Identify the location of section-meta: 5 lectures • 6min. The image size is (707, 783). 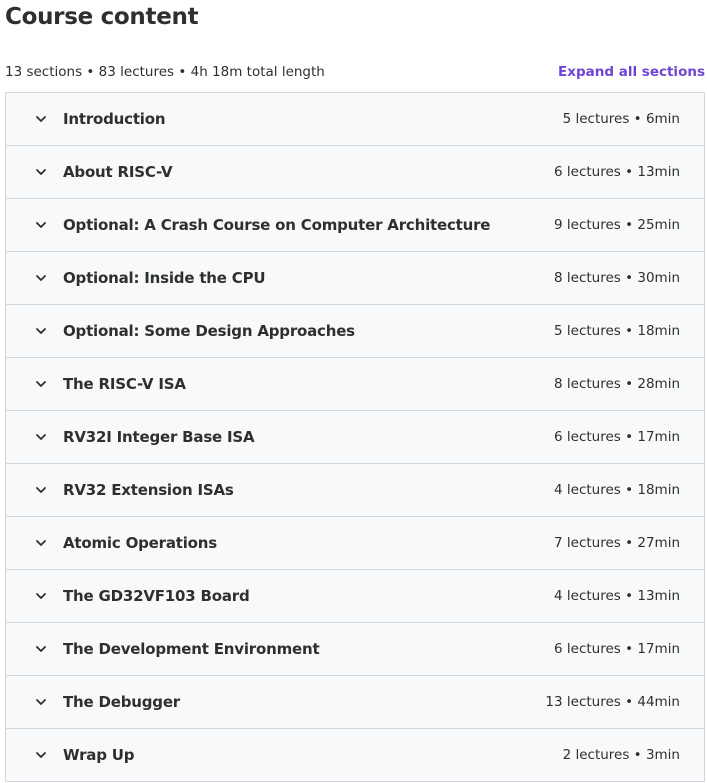
(621, 119).